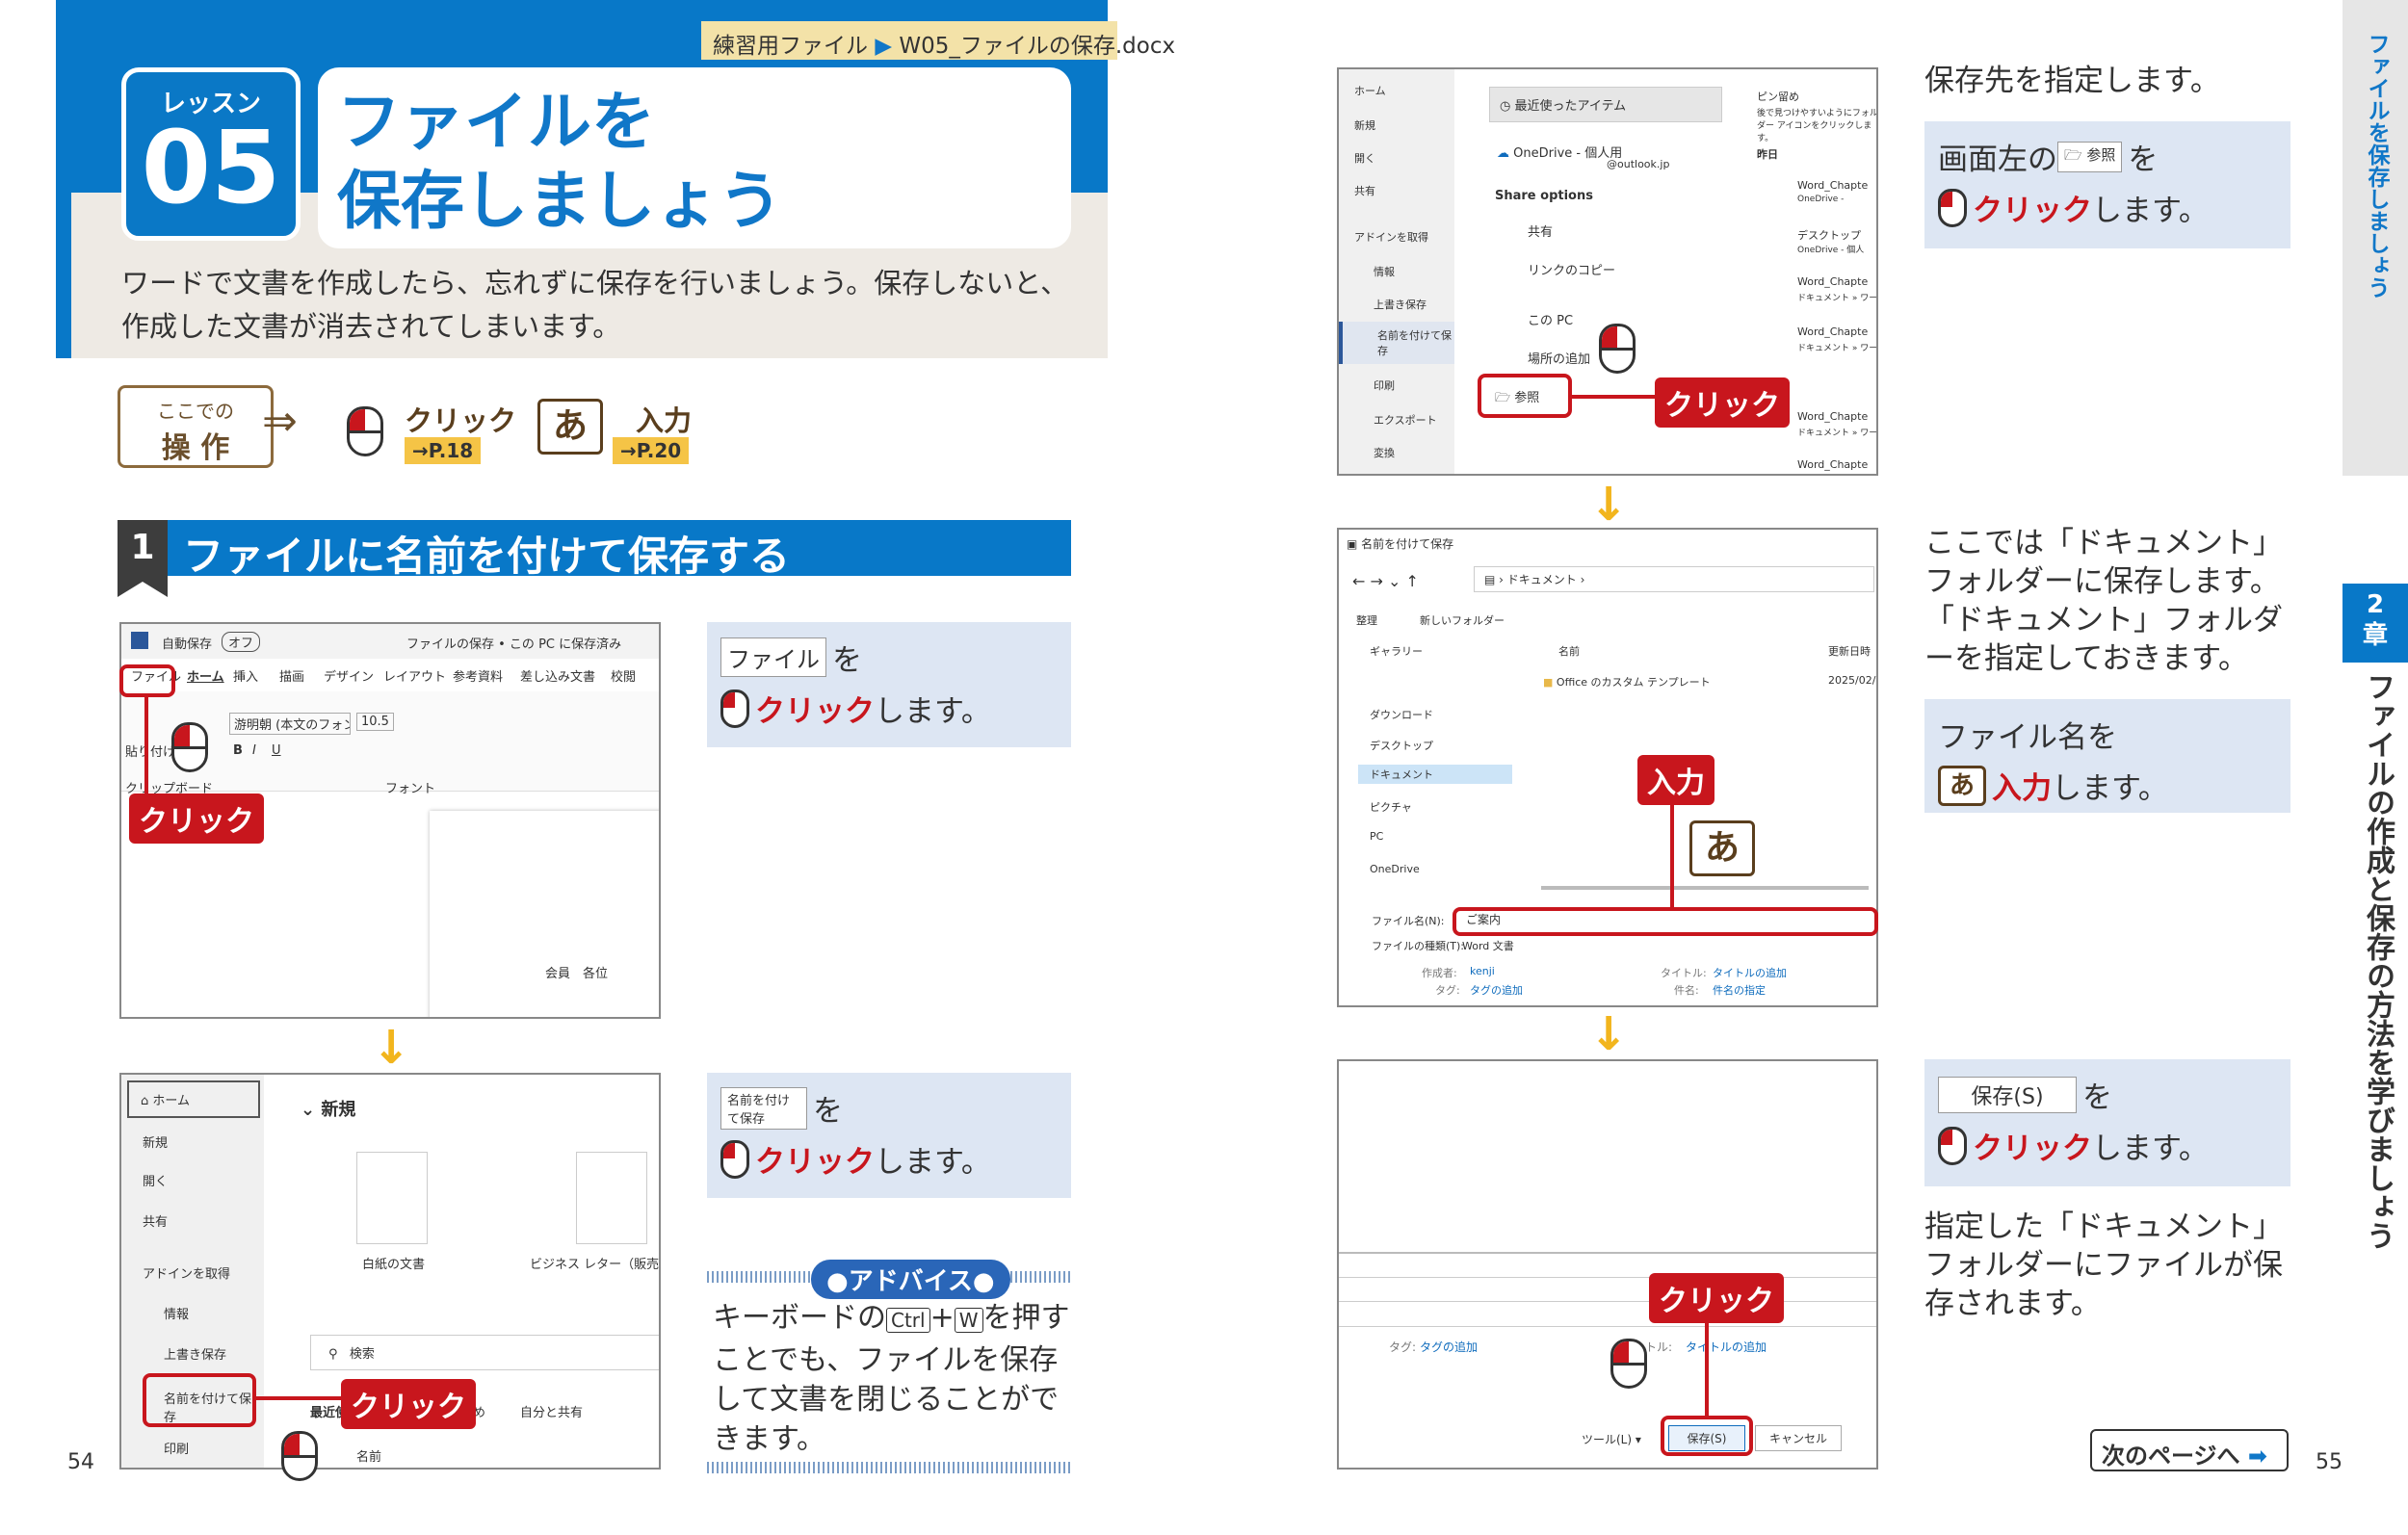  I want to click on folder-item-date: 2025/02/, so click(1852, 680).